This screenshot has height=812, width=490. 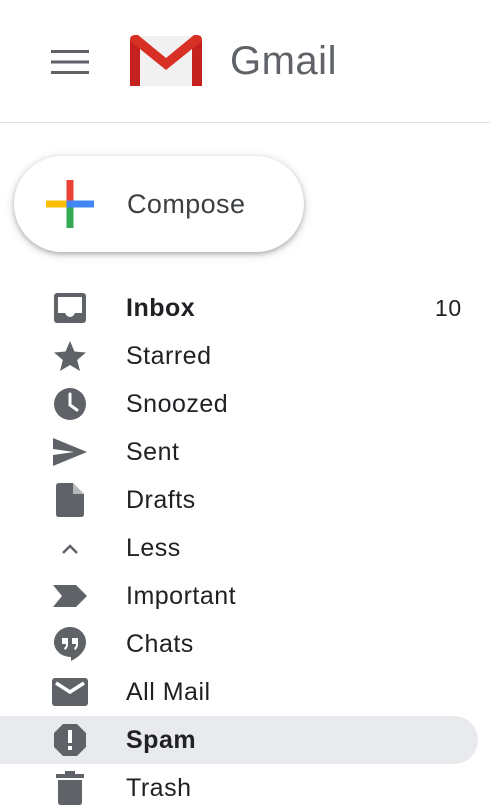 I want to click on send-icon, so click(x=70, y=452).